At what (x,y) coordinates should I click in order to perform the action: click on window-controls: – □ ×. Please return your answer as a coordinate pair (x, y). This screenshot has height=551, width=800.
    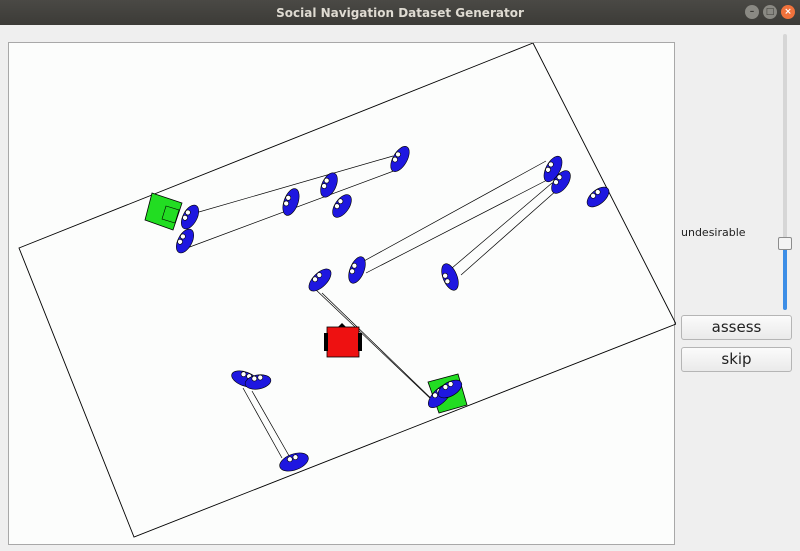
    Looking at the image, I should click on (770, 12).